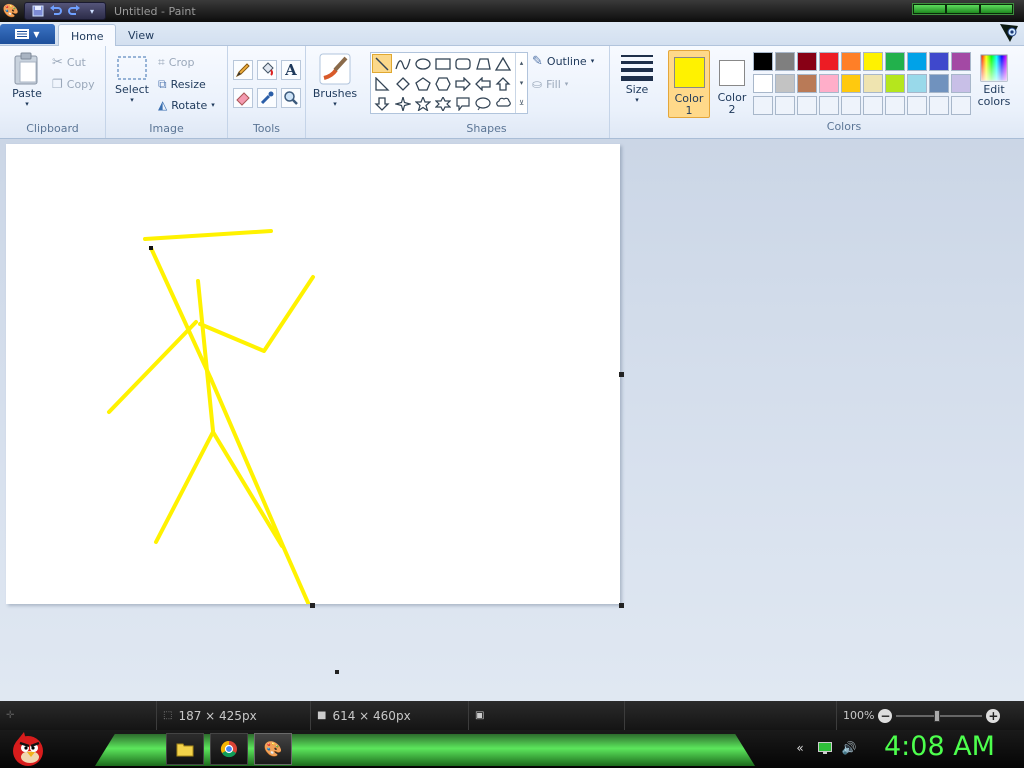 This screenshot has width=1024, height=768. I want to click on window-controls, so click(963, 9).